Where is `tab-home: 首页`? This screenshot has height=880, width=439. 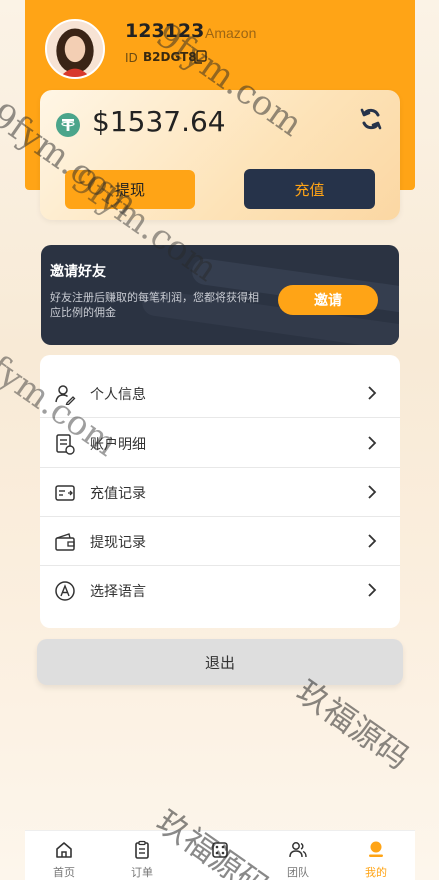 tab-home: 首页 is located at coordinates (64, 855).